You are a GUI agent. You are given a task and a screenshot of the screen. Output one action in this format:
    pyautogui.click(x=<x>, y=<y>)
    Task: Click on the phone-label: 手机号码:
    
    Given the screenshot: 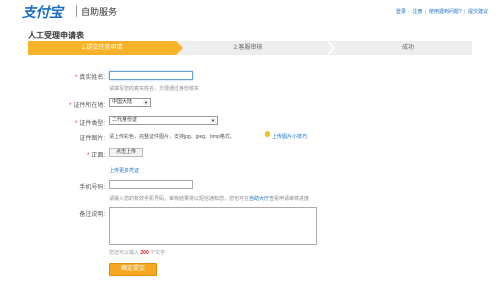 What is the action you would take?
    pyautogui.click(x=92, y=188)
    